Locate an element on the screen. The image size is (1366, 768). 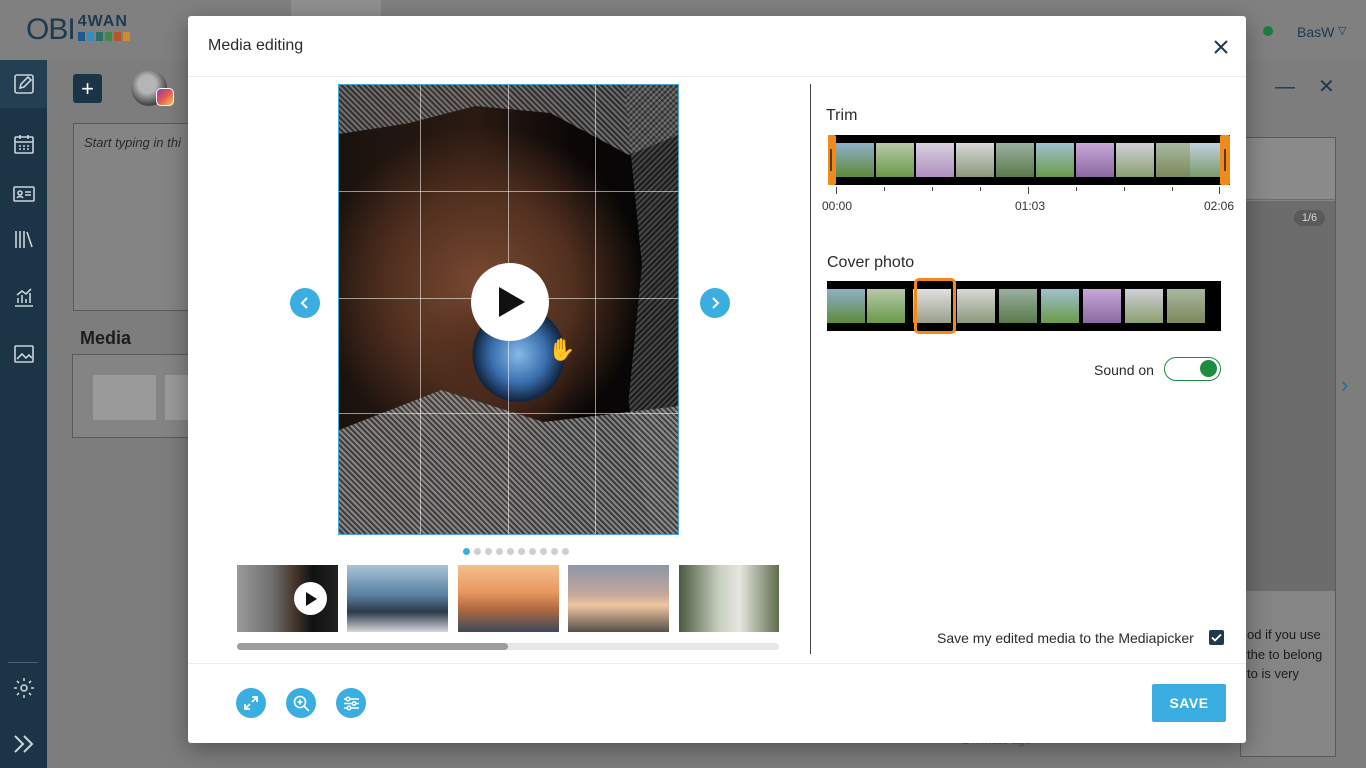
preview-image is located at coordinates (1288, 396).